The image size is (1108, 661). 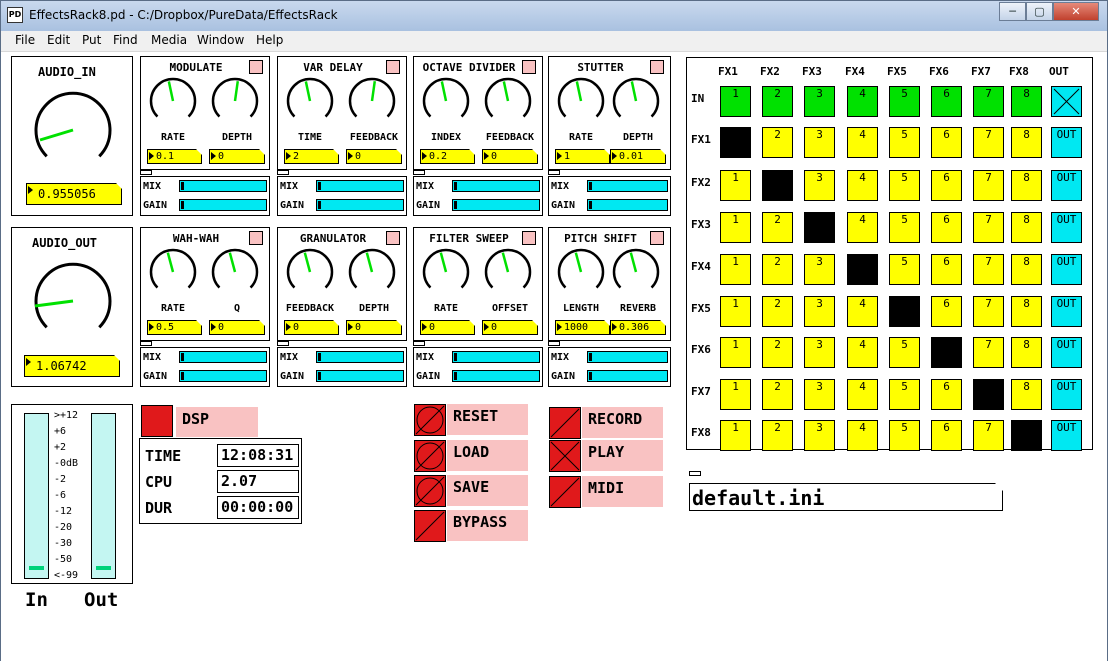 What do you see at coordinates (374, 156) in the screenshot?
I see `knob-2-value: 0` at bounding box center [374, 156].